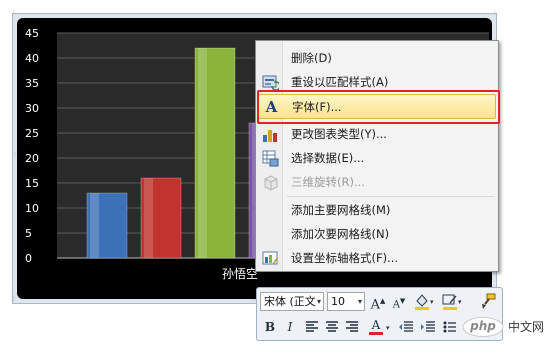  What do you see at coordinates (377, 58) in the screenshot?
I see `menu-item-delete: 删除(D)` at bounding box center [377, 58].